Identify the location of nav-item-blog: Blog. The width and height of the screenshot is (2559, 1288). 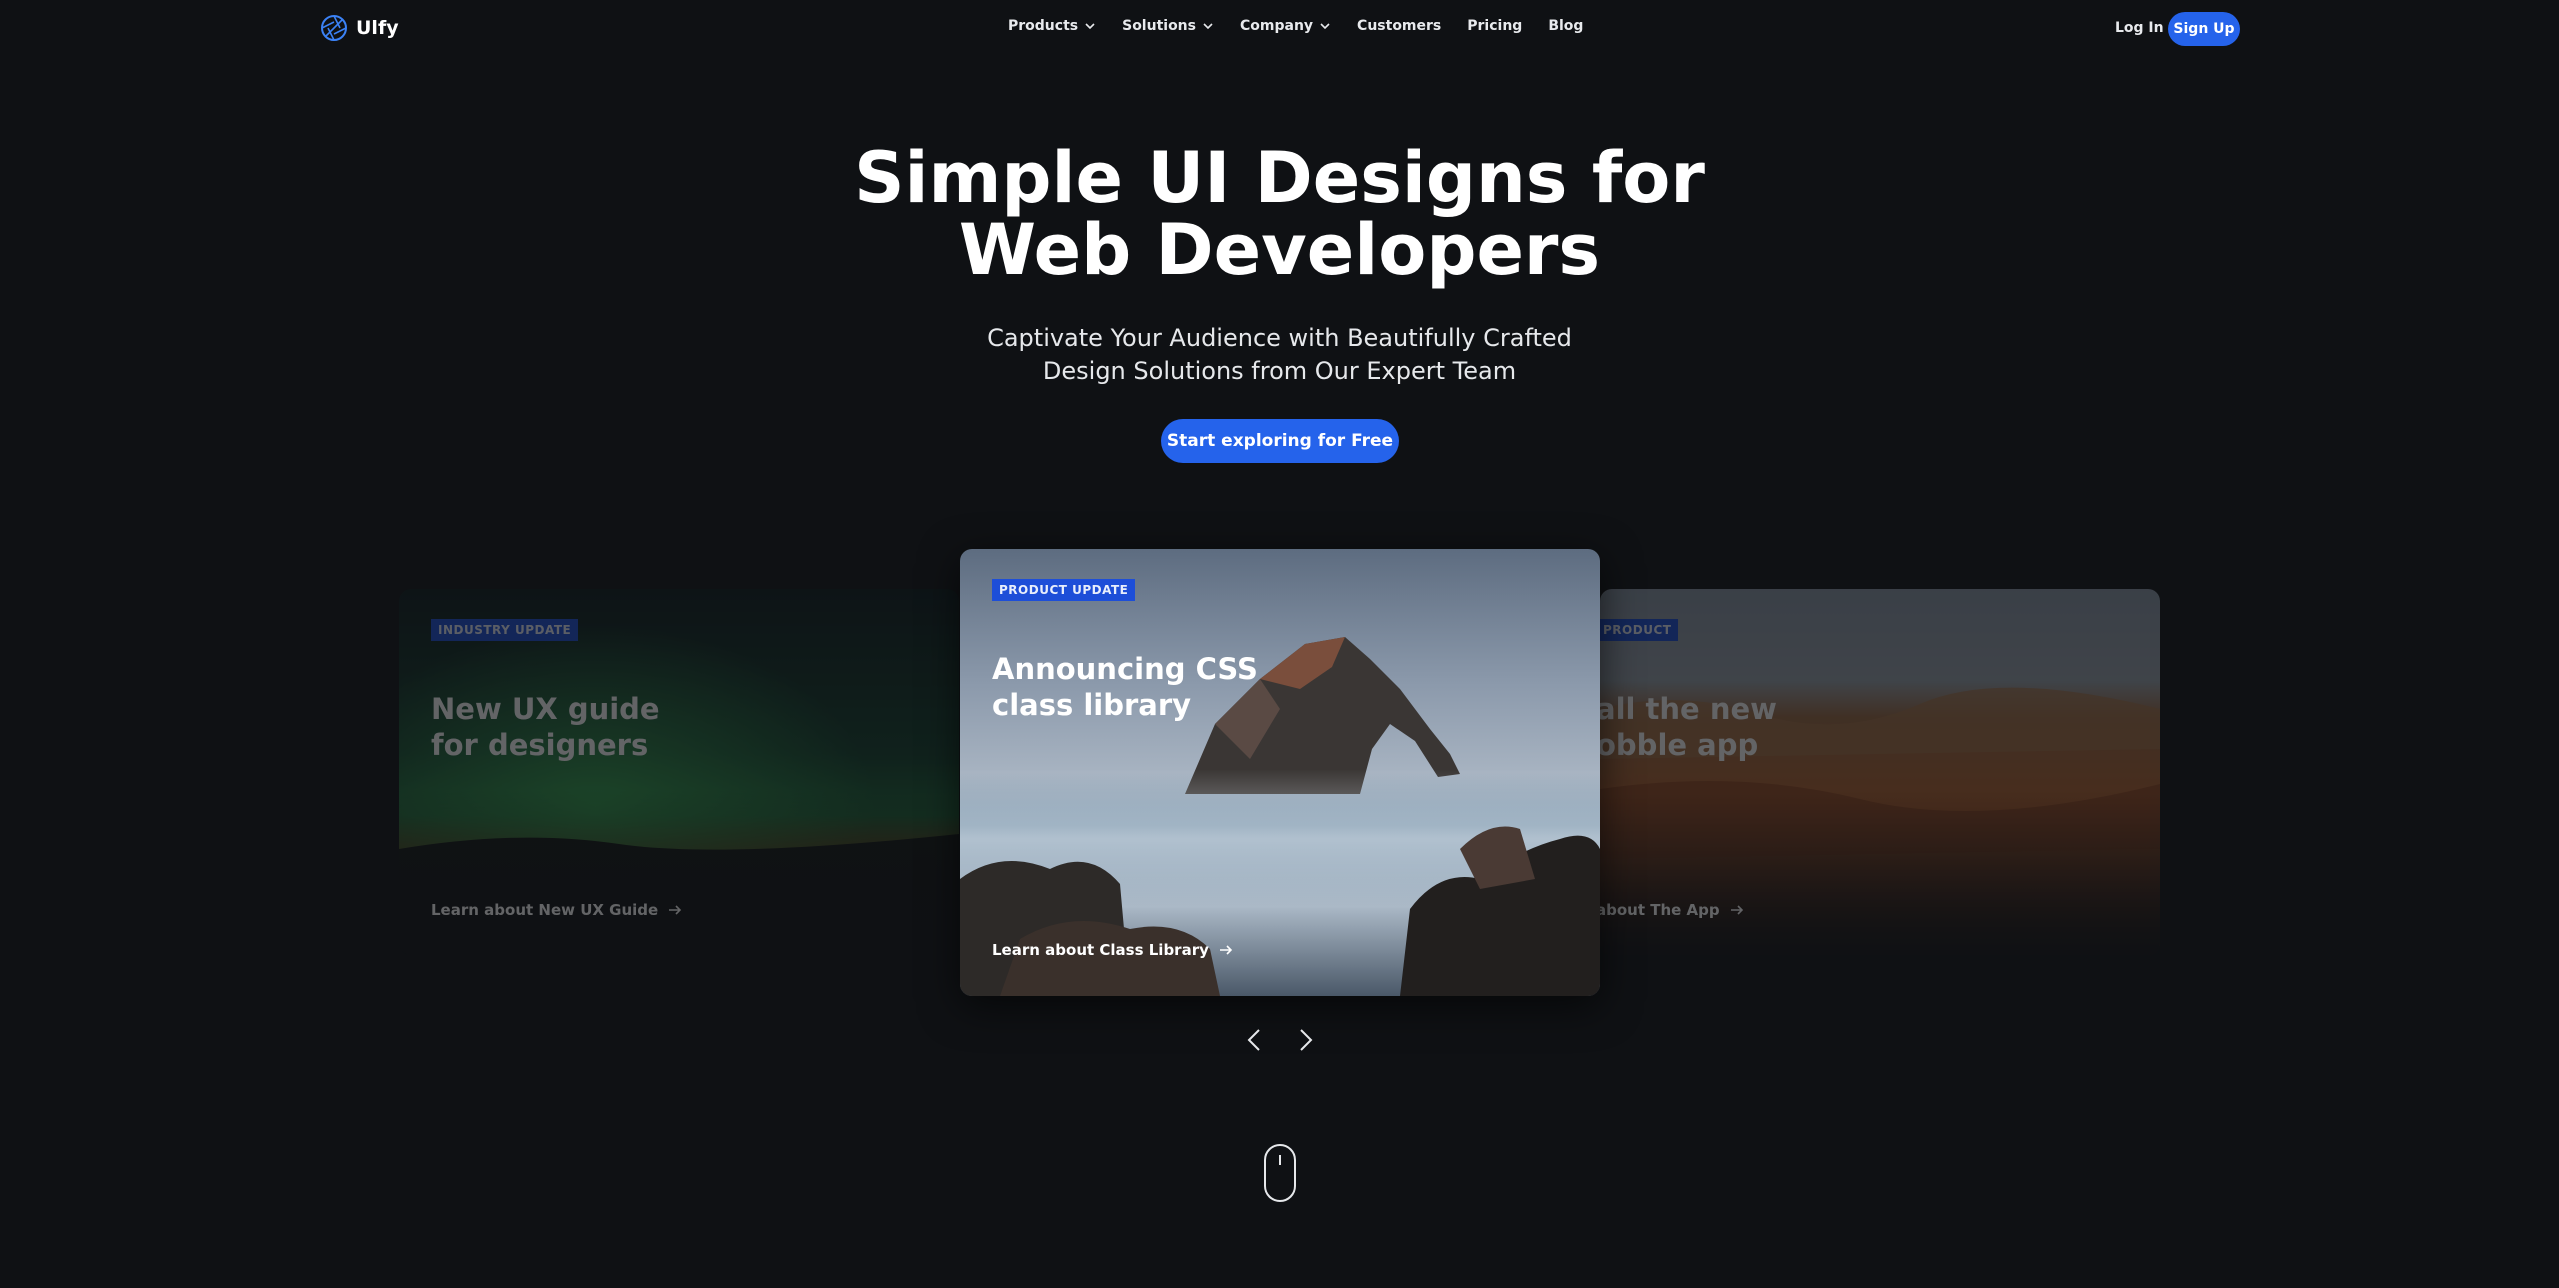
(1565, 26).